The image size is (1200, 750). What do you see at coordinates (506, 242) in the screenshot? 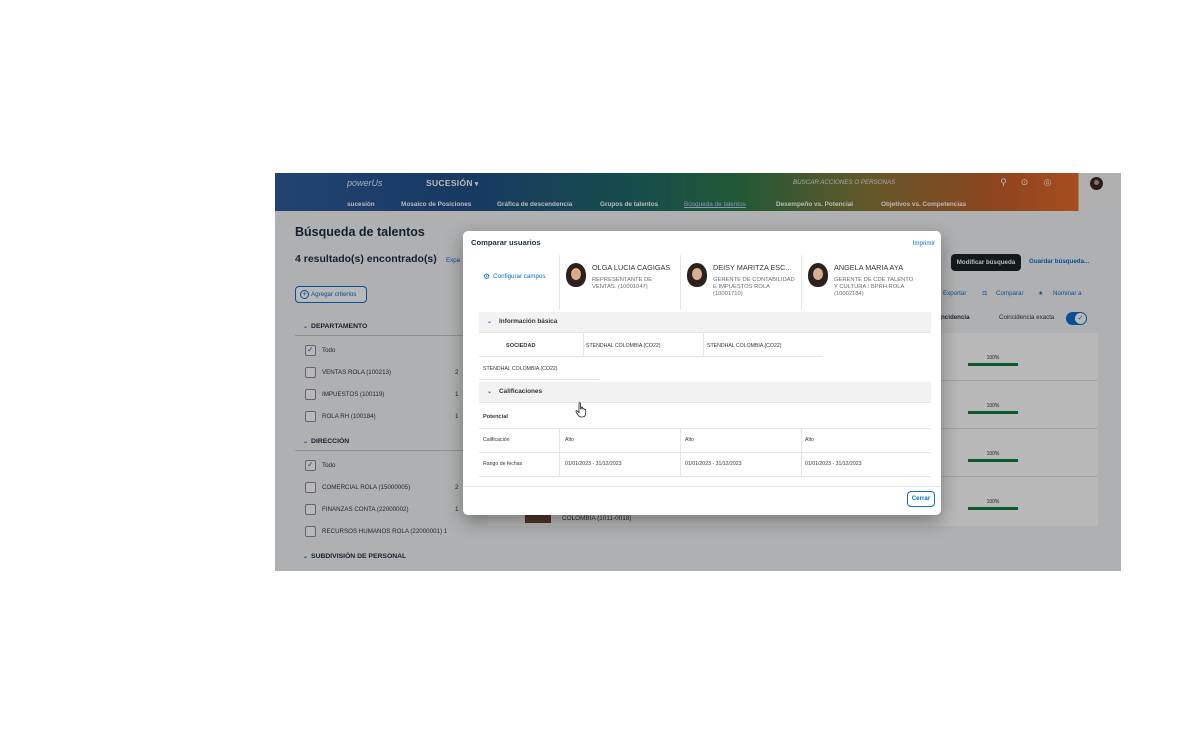
I see `dialog-title: Comparar usuarios` at bounding box center [506, 242].